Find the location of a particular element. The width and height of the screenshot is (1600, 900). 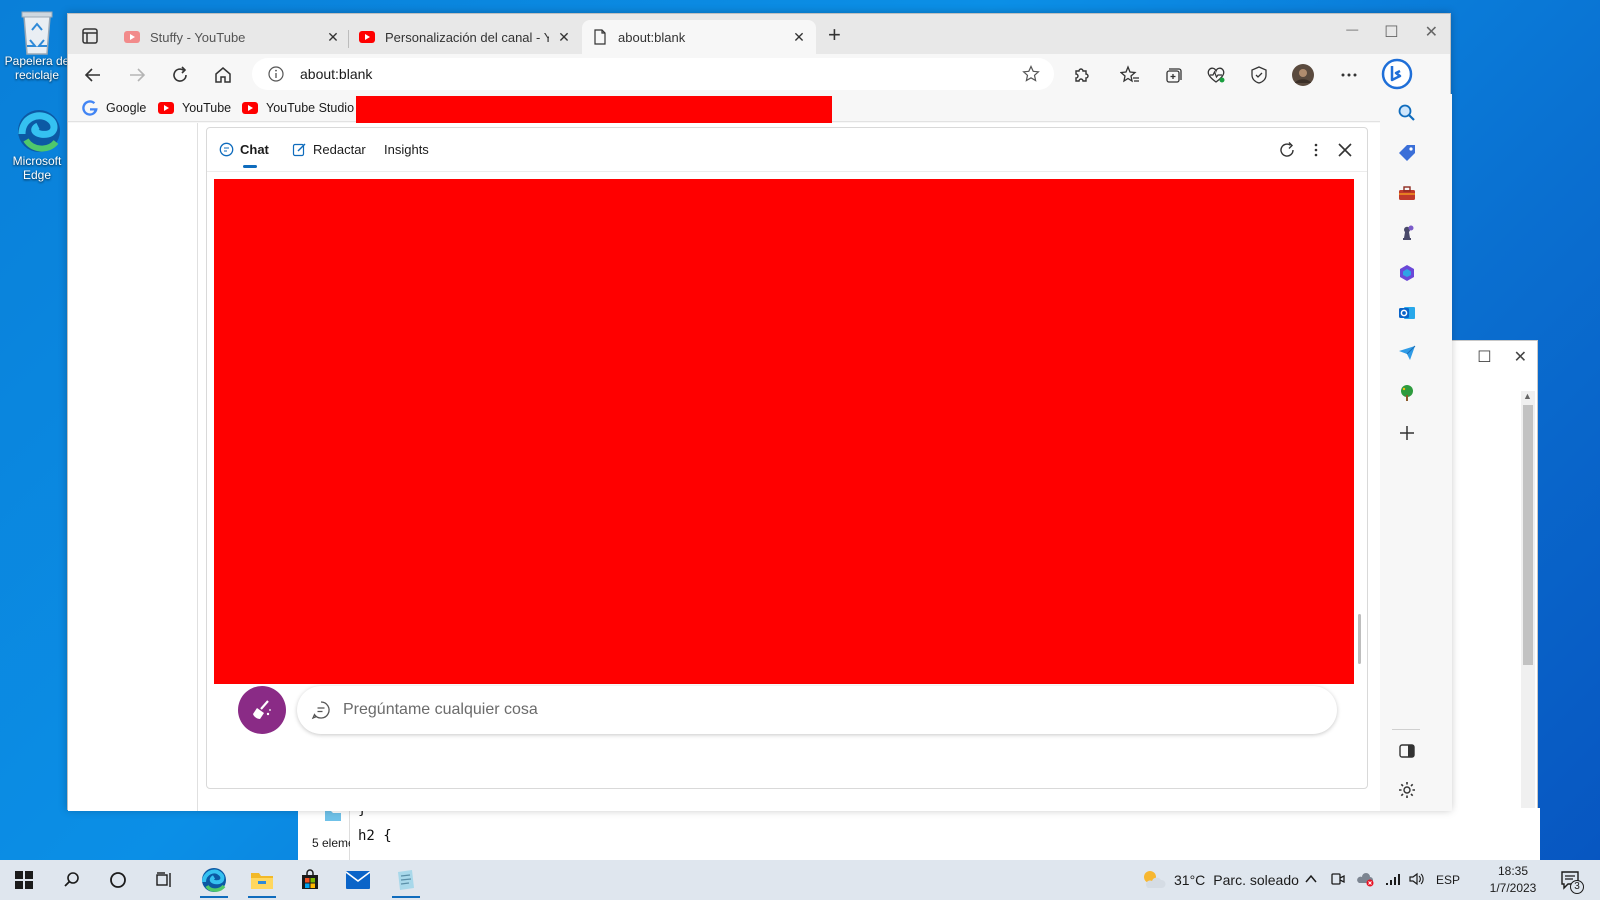

onedrive-icon is located at coordinates (1365, 880).